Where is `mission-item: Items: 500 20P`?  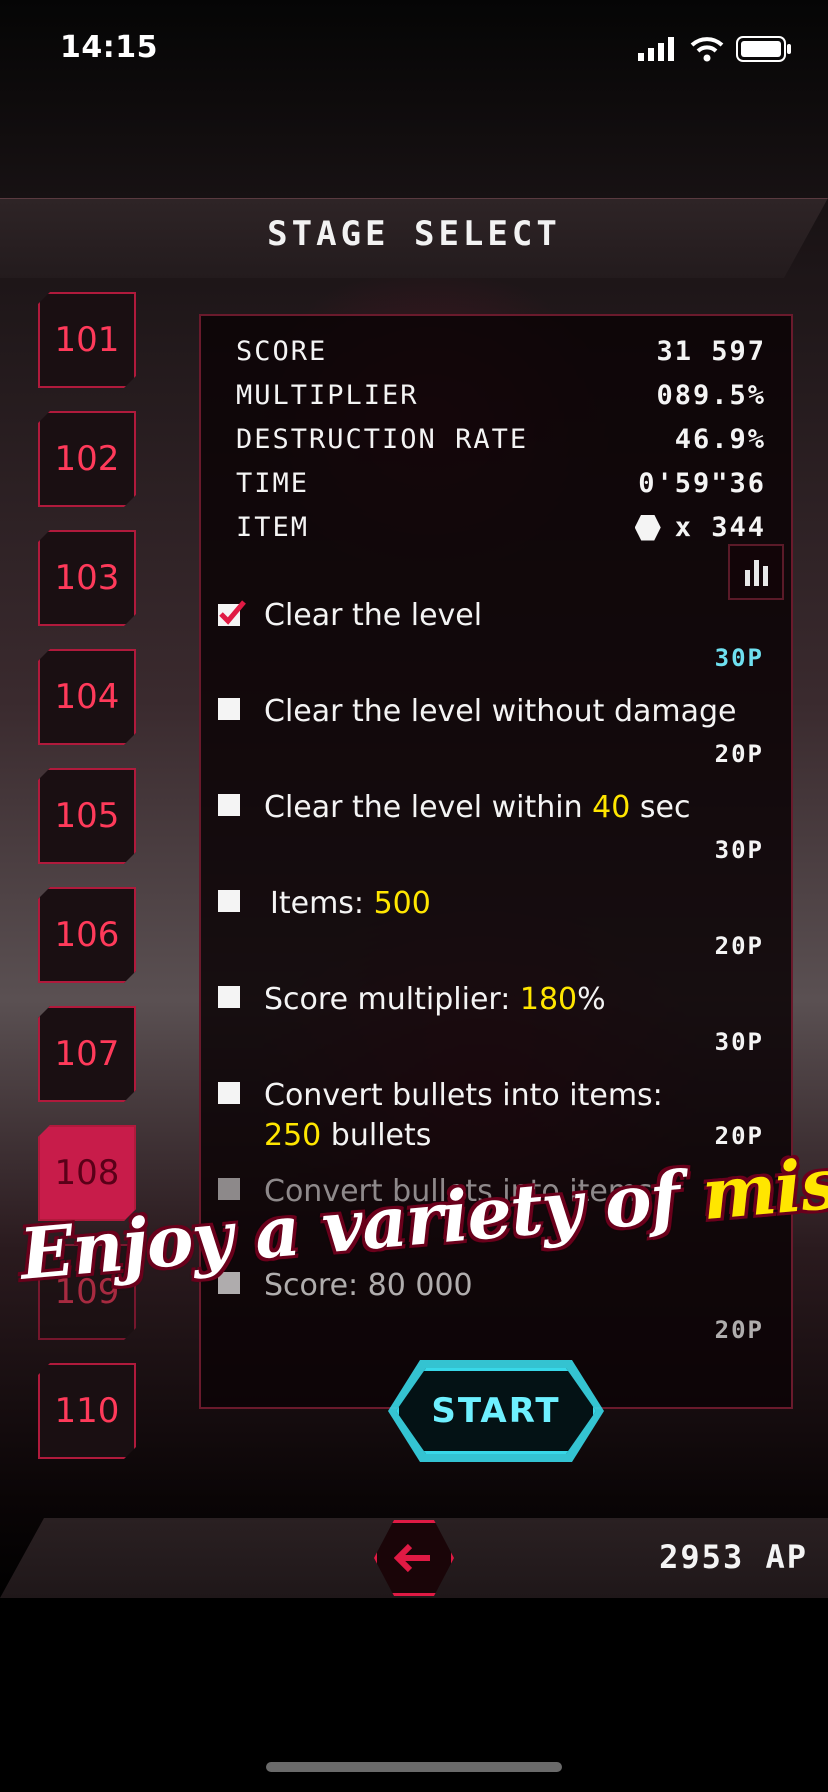
mission-item: Items: 500 20P is located at coordinates (498, 924).